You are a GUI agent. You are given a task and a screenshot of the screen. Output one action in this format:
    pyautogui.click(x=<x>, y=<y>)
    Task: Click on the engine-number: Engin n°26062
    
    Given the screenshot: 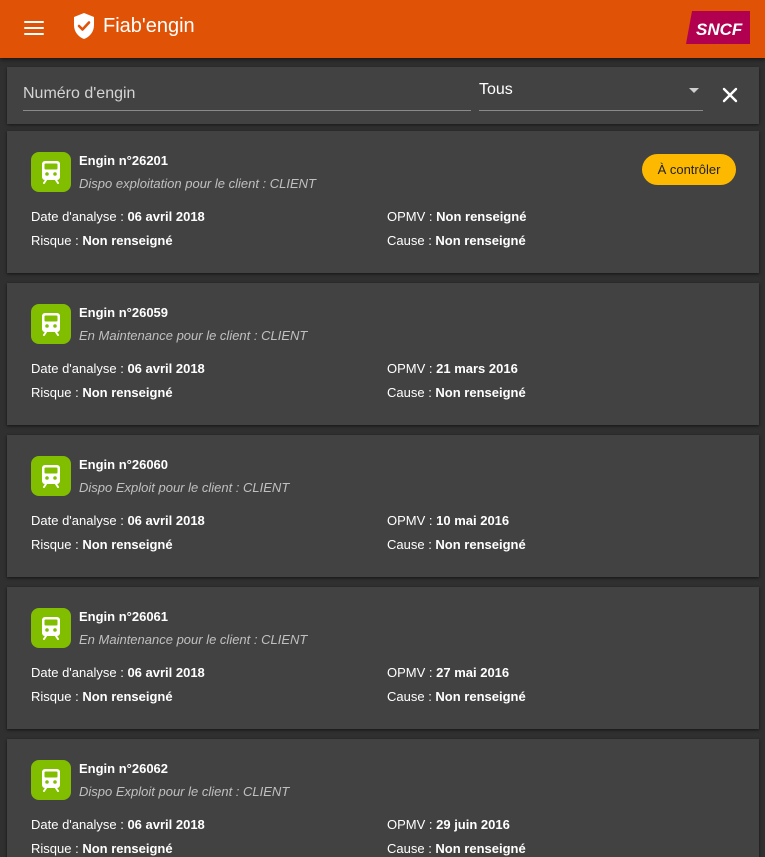 What is the action you would take?
    pyautogui.click(x=124, y=768)
    